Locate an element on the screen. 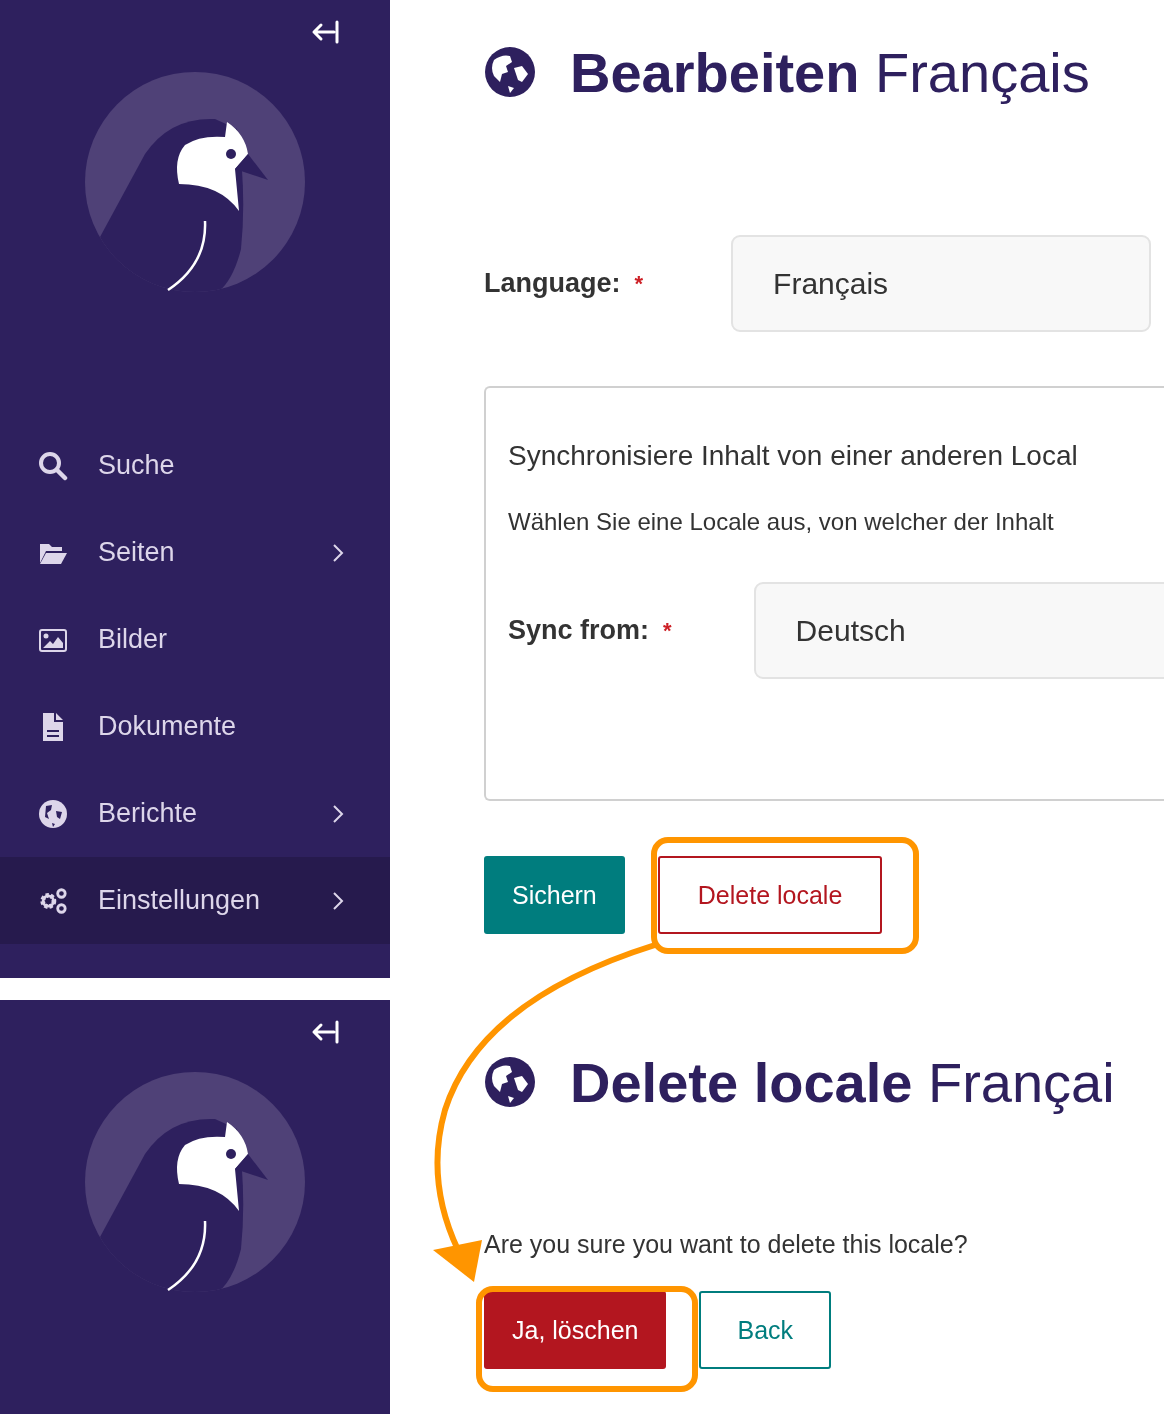 Image resolution: width=1164 pixels, height=1414 pixels. sidebar-item: Bilder is located at coordinates (195, 639).